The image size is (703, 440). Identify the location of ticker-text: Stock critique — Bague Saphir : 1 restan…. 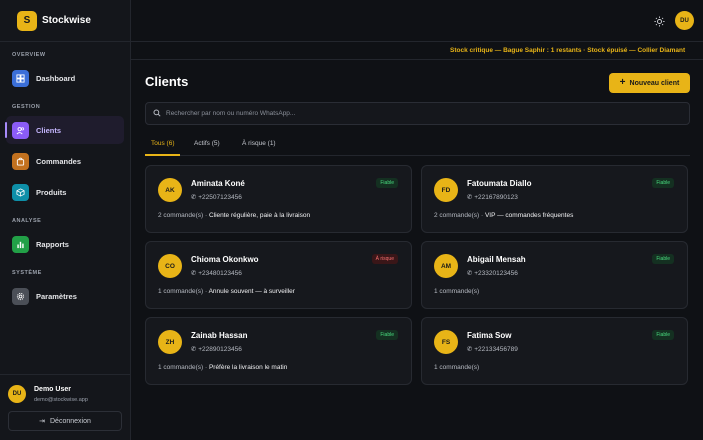
(568, 50).